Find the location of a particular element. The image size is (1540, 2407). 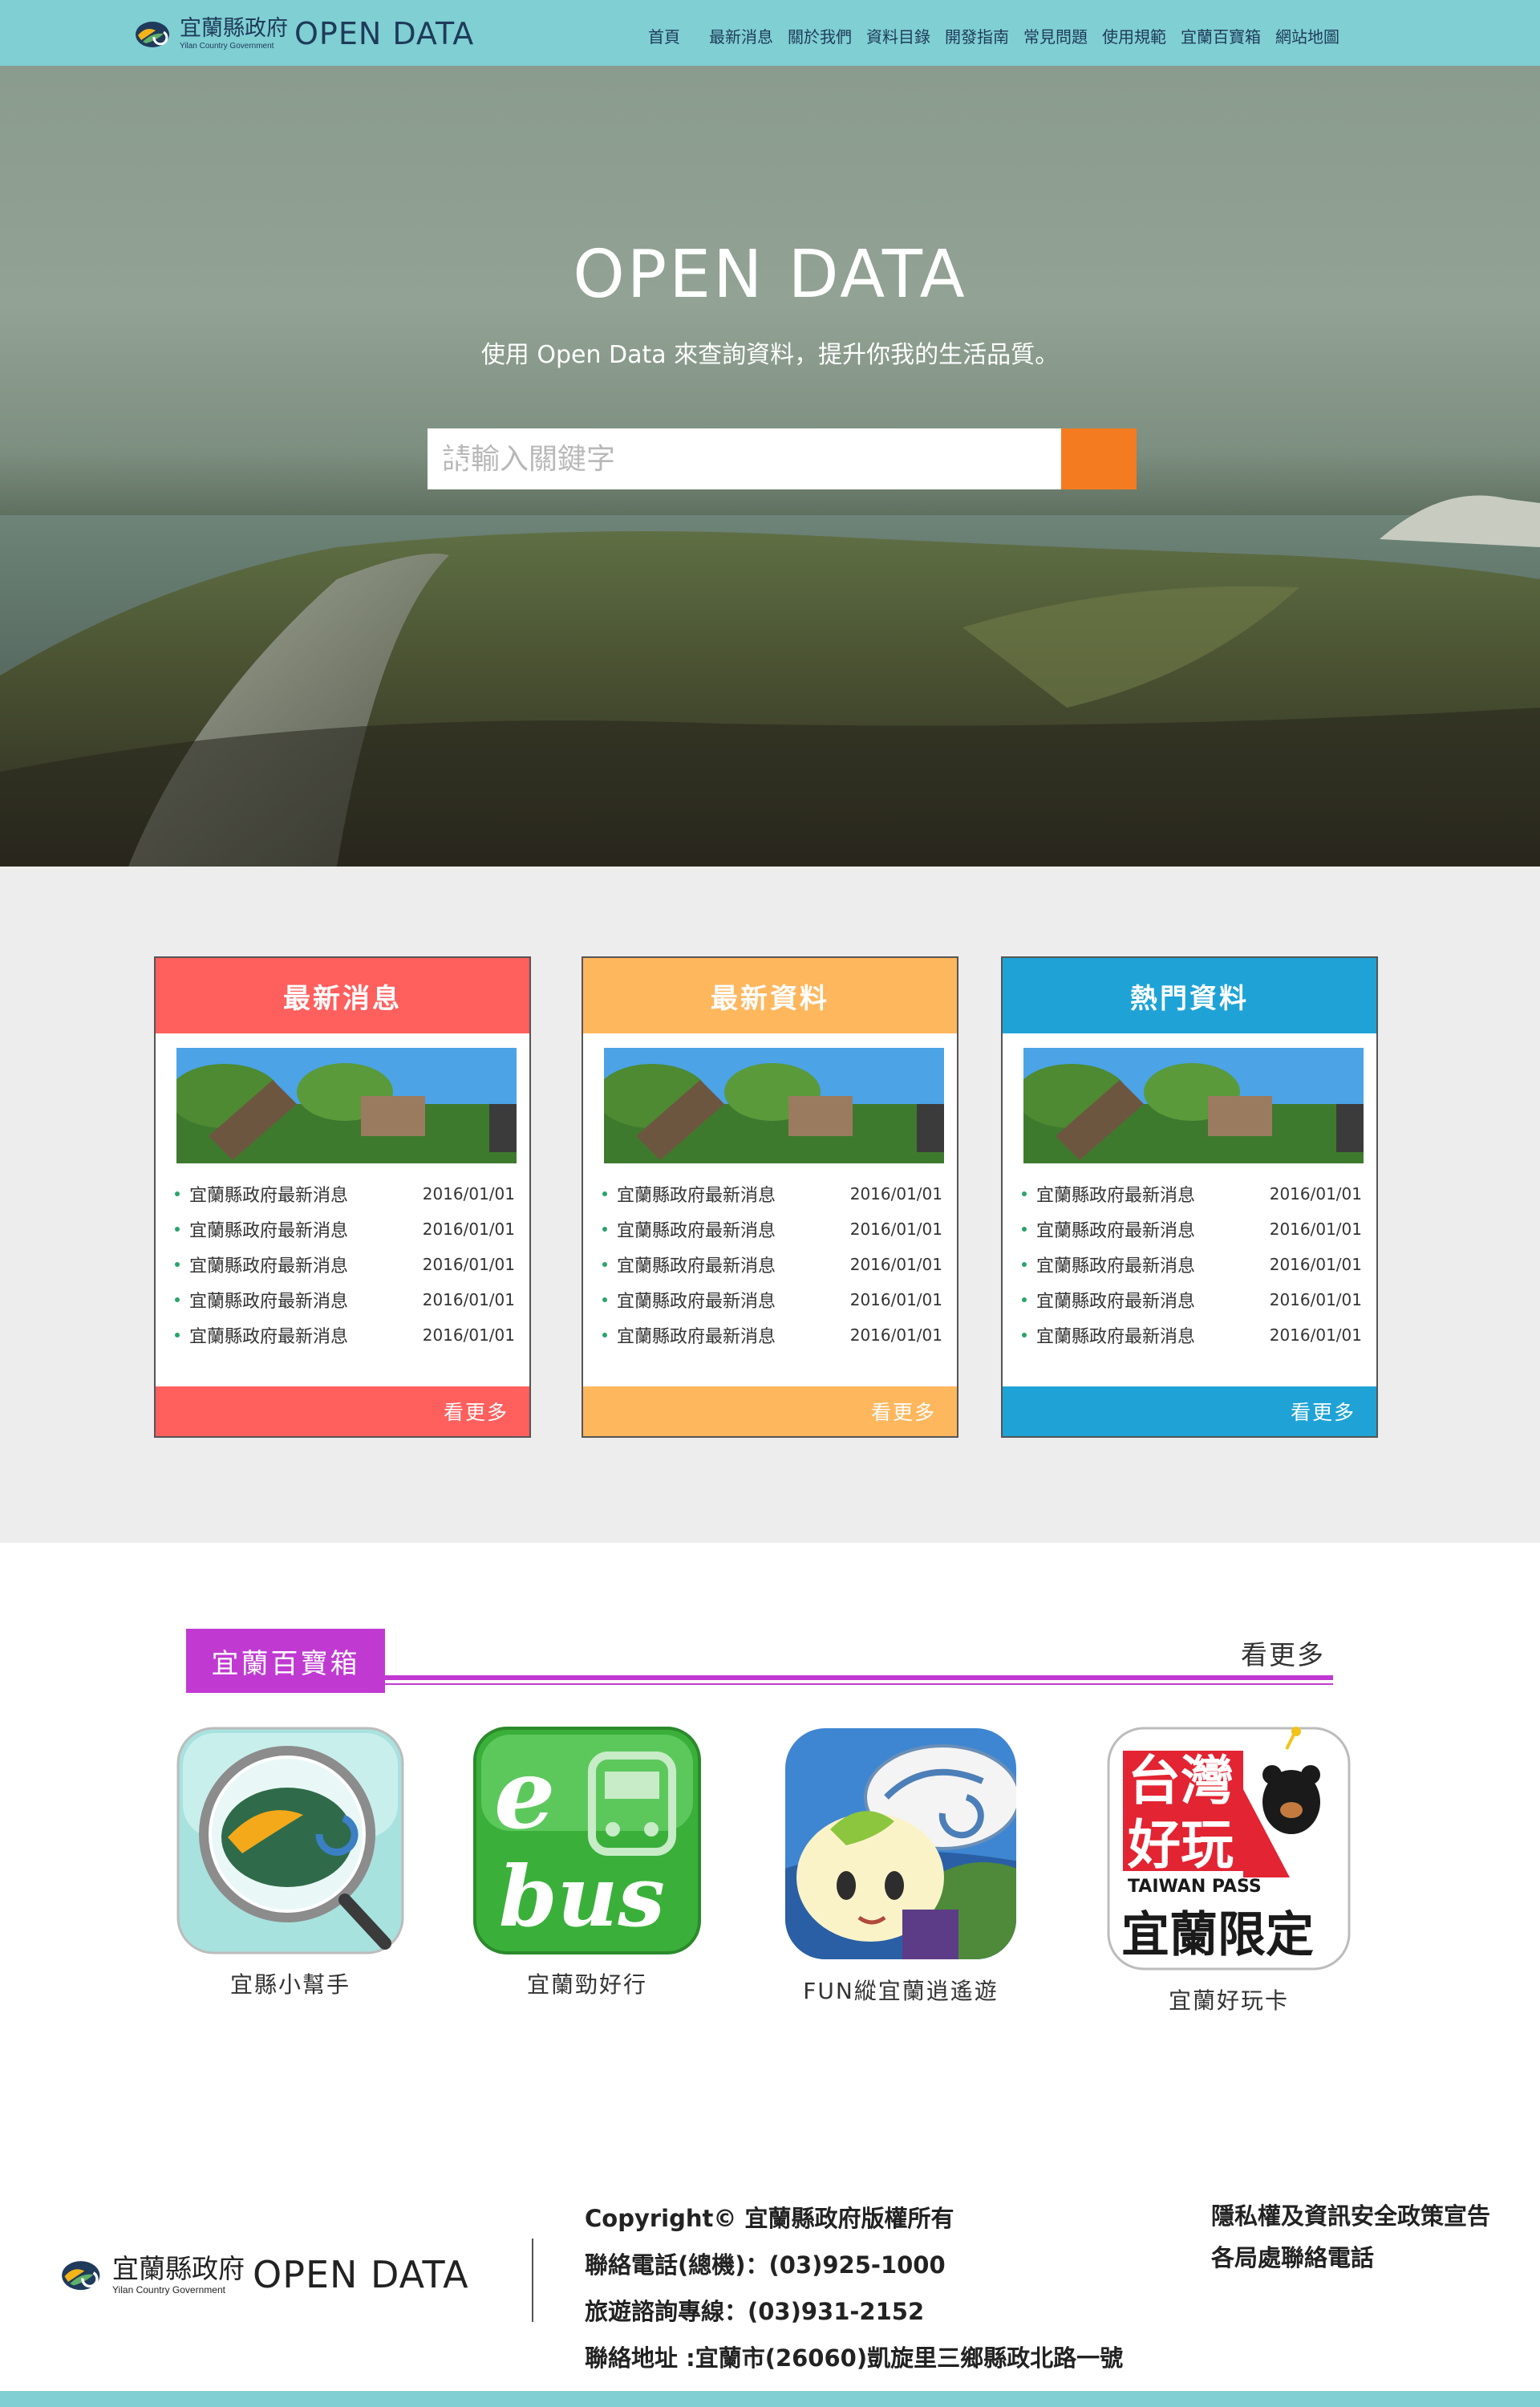

ebus-icon: e bus is located at coordinates (587, 1840).